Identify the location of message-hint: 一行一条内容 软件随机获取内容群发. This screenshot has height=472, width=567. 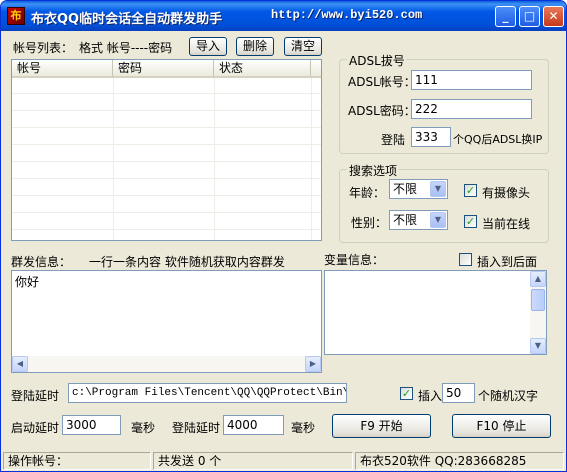
(187, 262).